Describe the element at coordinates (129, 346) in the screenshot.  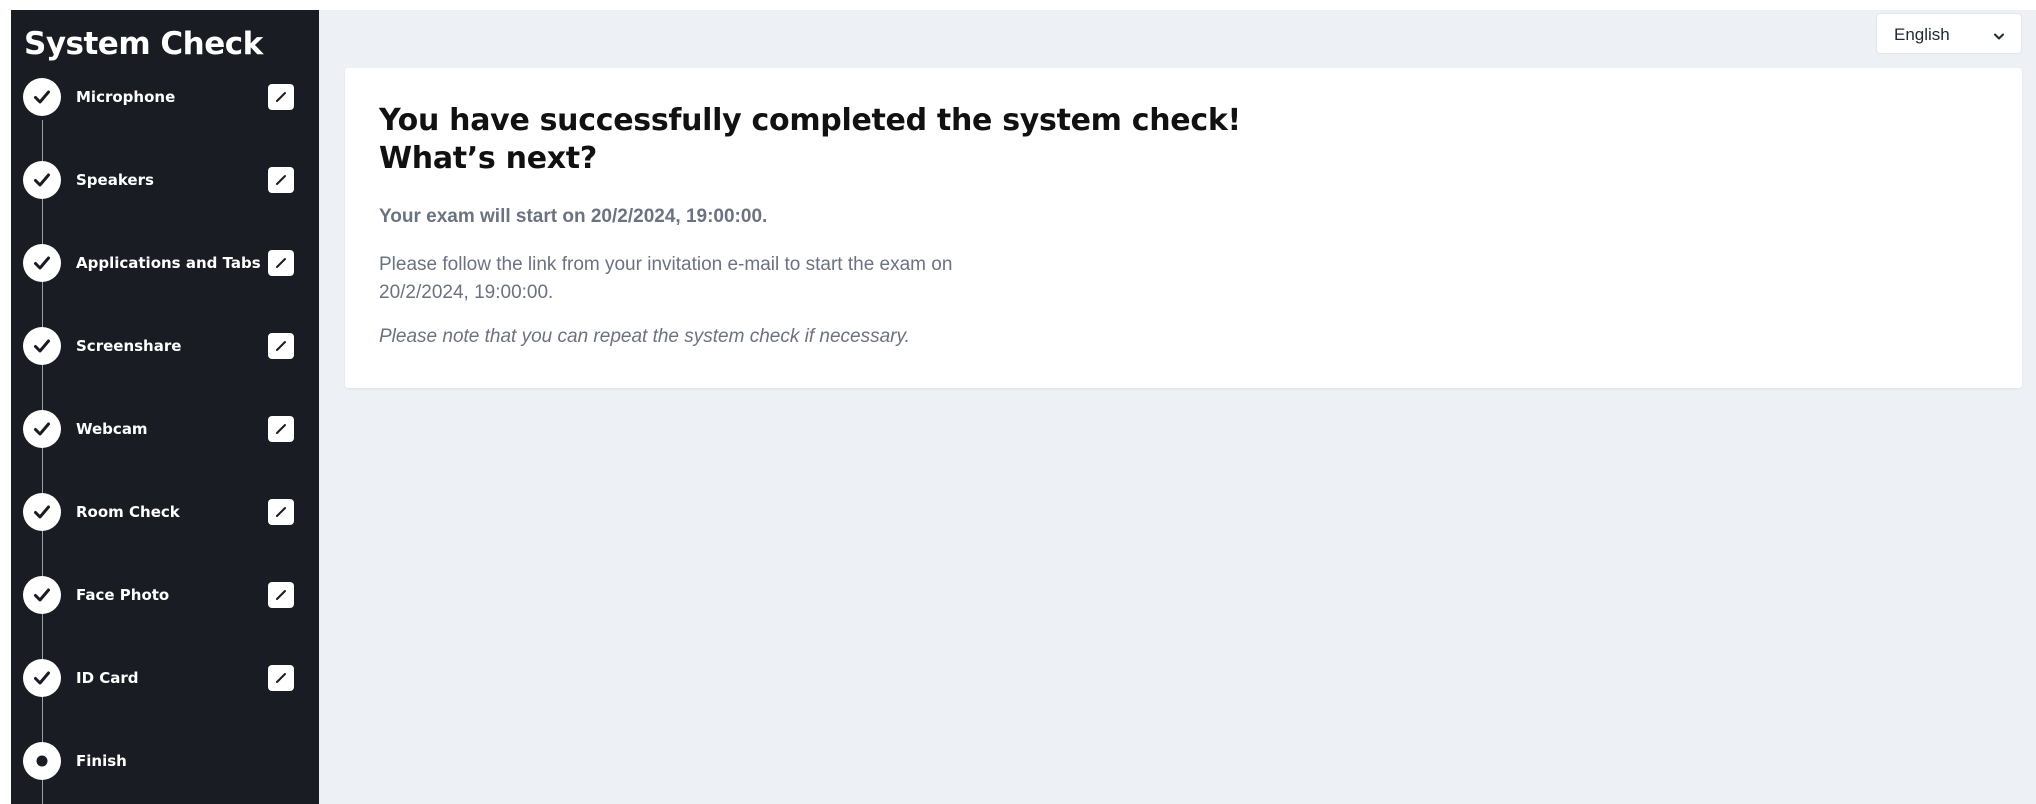
I see `step-label: Screenshare` at that location.